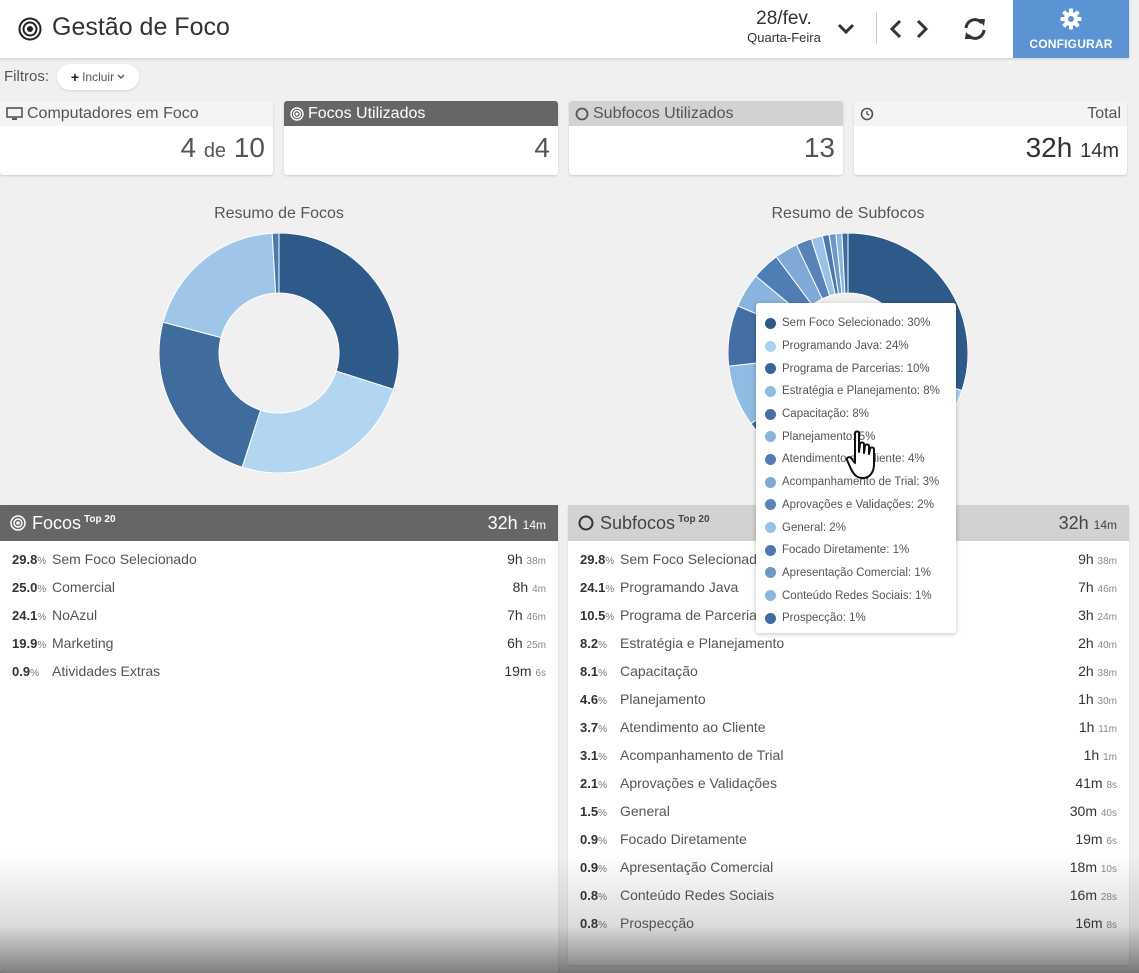 Image resolution: width=1139 pixels, height=973 pixels. I want to click on row-name: Planejamento, so click(663, 699).